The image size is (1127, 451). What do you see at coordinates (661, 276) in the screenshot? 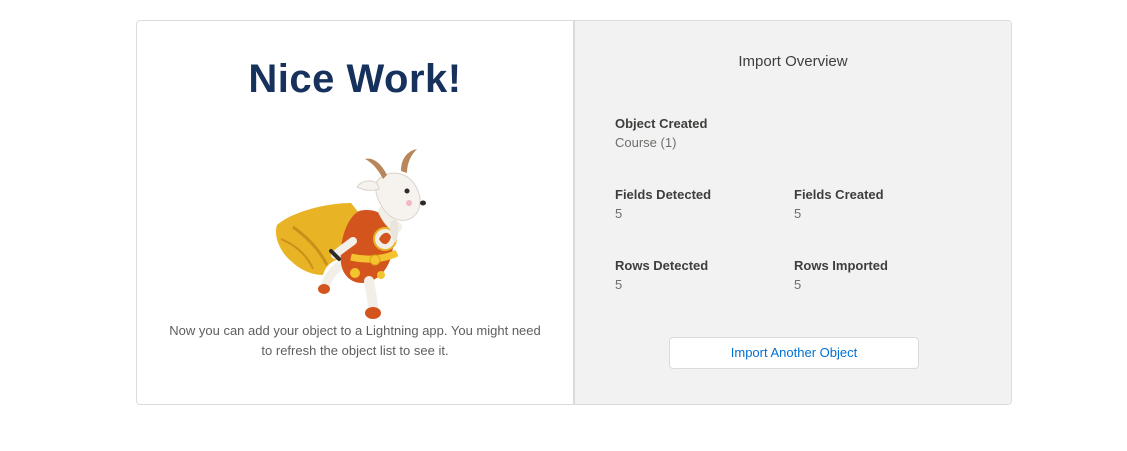
I see `rows-detected-stat: Rows Detected 5` at bounding box center [661, 276].